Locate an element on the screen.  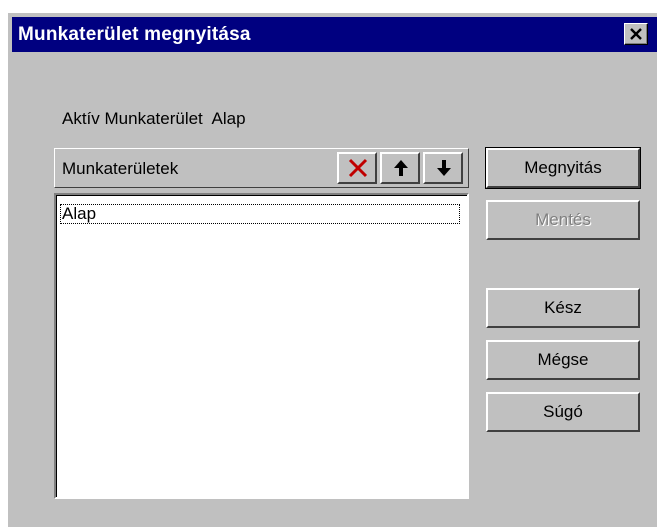
help-button-label: Súgó is located at coordinates (563, 411).